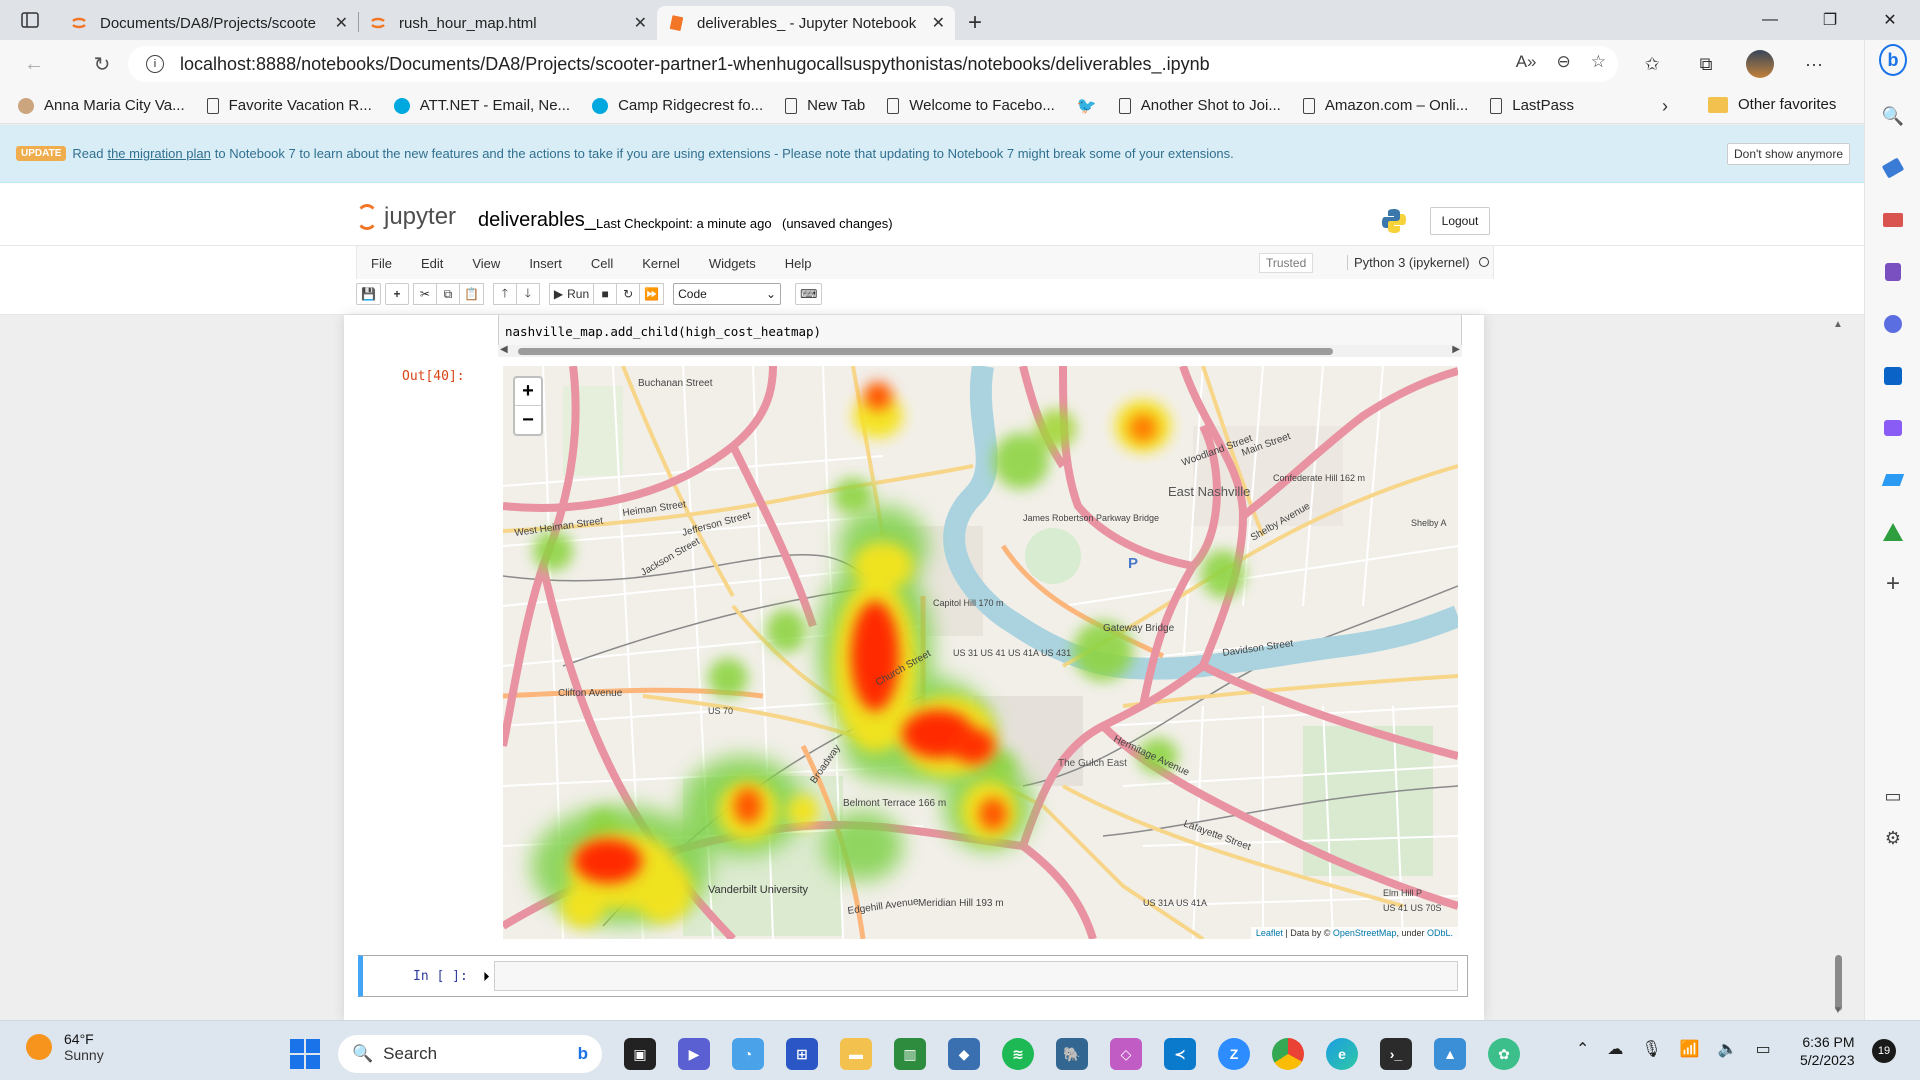 This screenshot has width=1920, height=1080. Describe the element at coordinates (856, 1054) in the screenshot. I see `file-explorer-icon: ▬` at that location.